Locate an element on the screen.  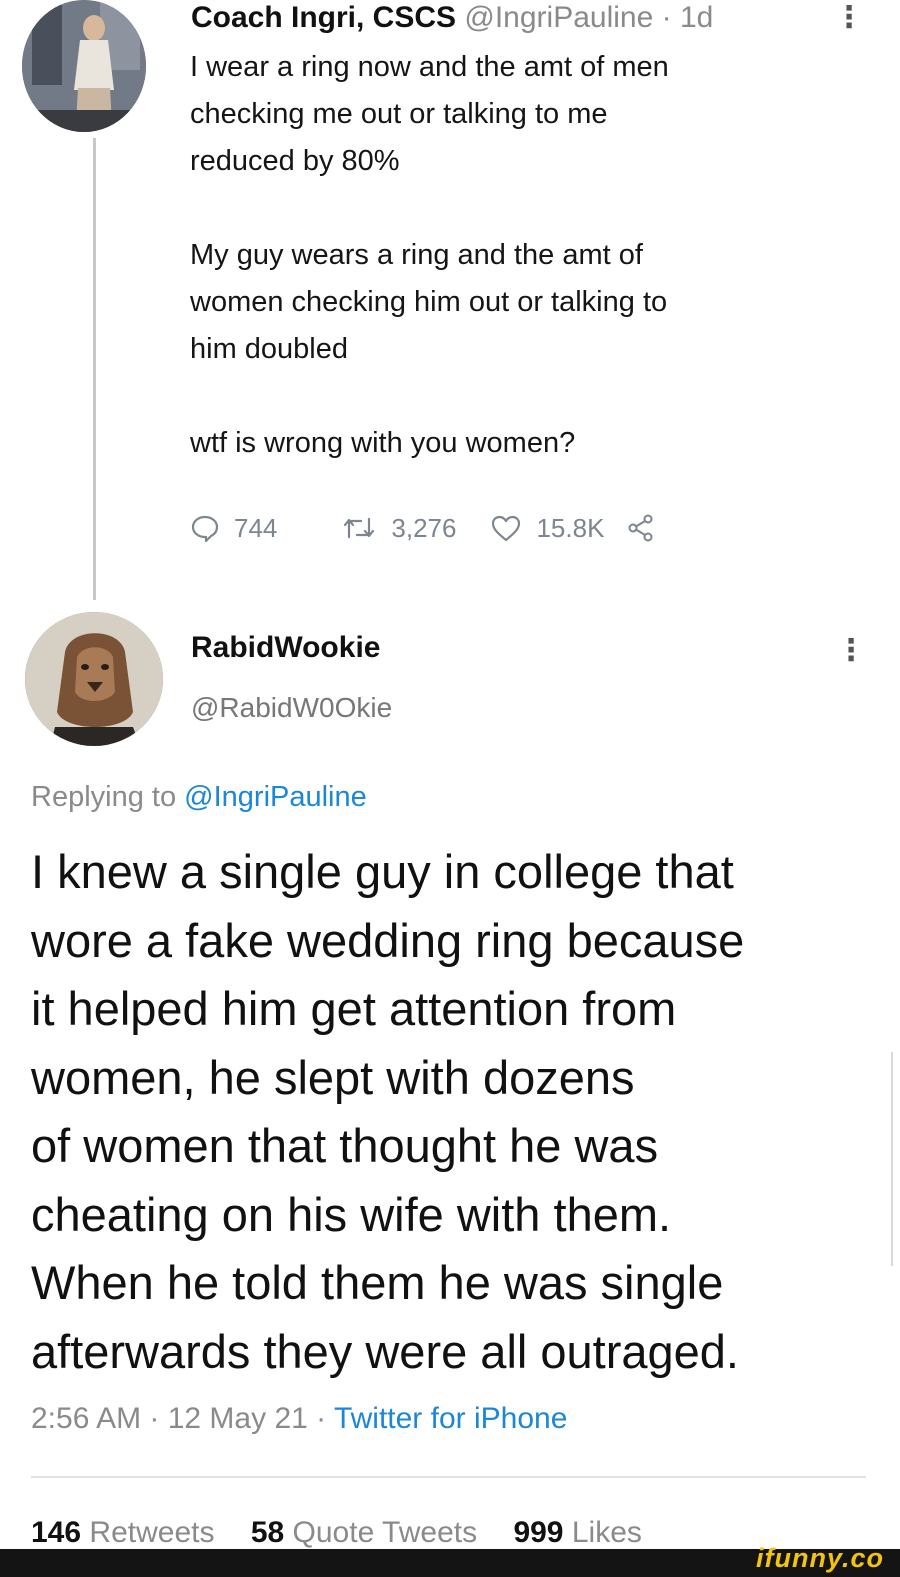
reply-line: of women that thought he was is located at coordinates (345, 1145).